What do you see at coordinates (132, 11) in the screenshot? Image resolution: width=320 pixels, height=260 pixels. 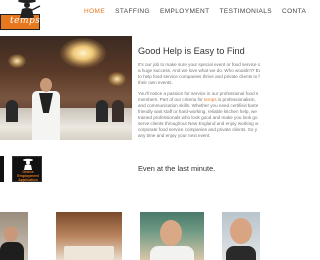 I see `nav-staffing: STAFFING` at bounding box center [132, 11].